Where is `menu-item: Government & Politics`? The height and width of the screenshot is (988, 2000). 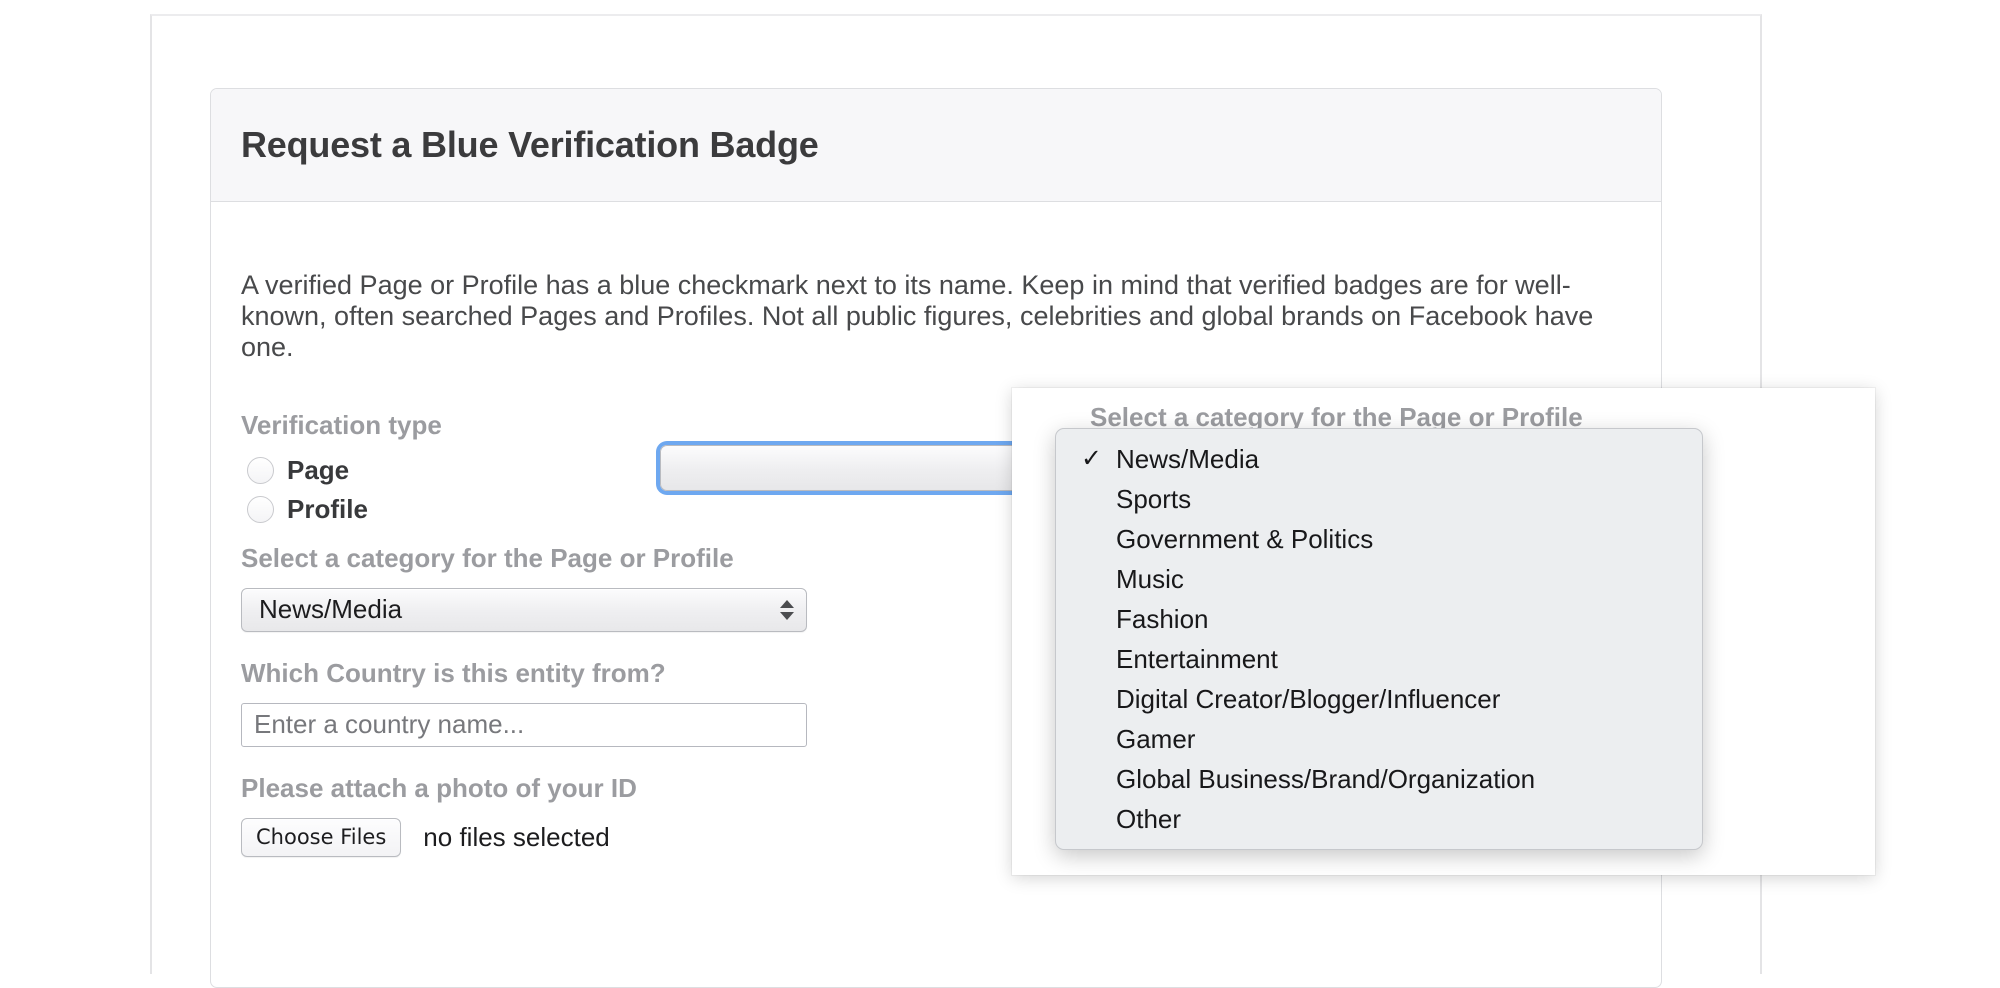
menu-item: Government & Politics is located at coordinates (1379, 539).